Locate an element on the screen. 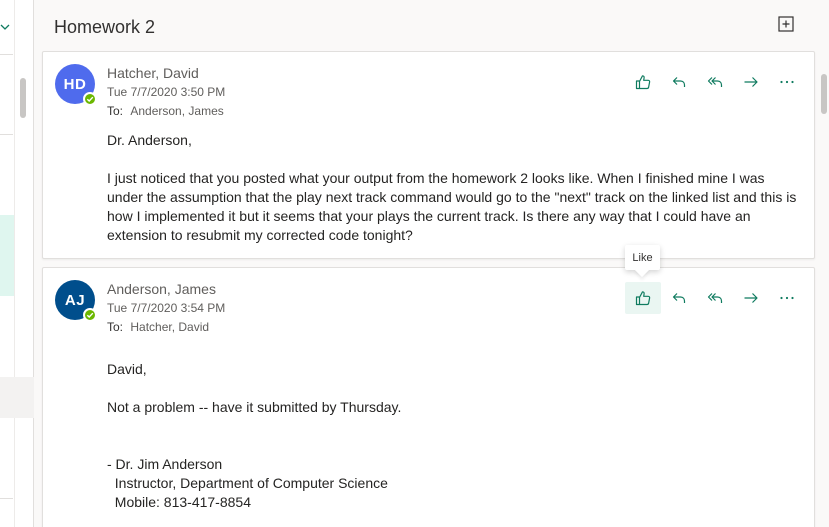 The image size is (829, 527). avatar: HD is located at coordinates (76, 85).